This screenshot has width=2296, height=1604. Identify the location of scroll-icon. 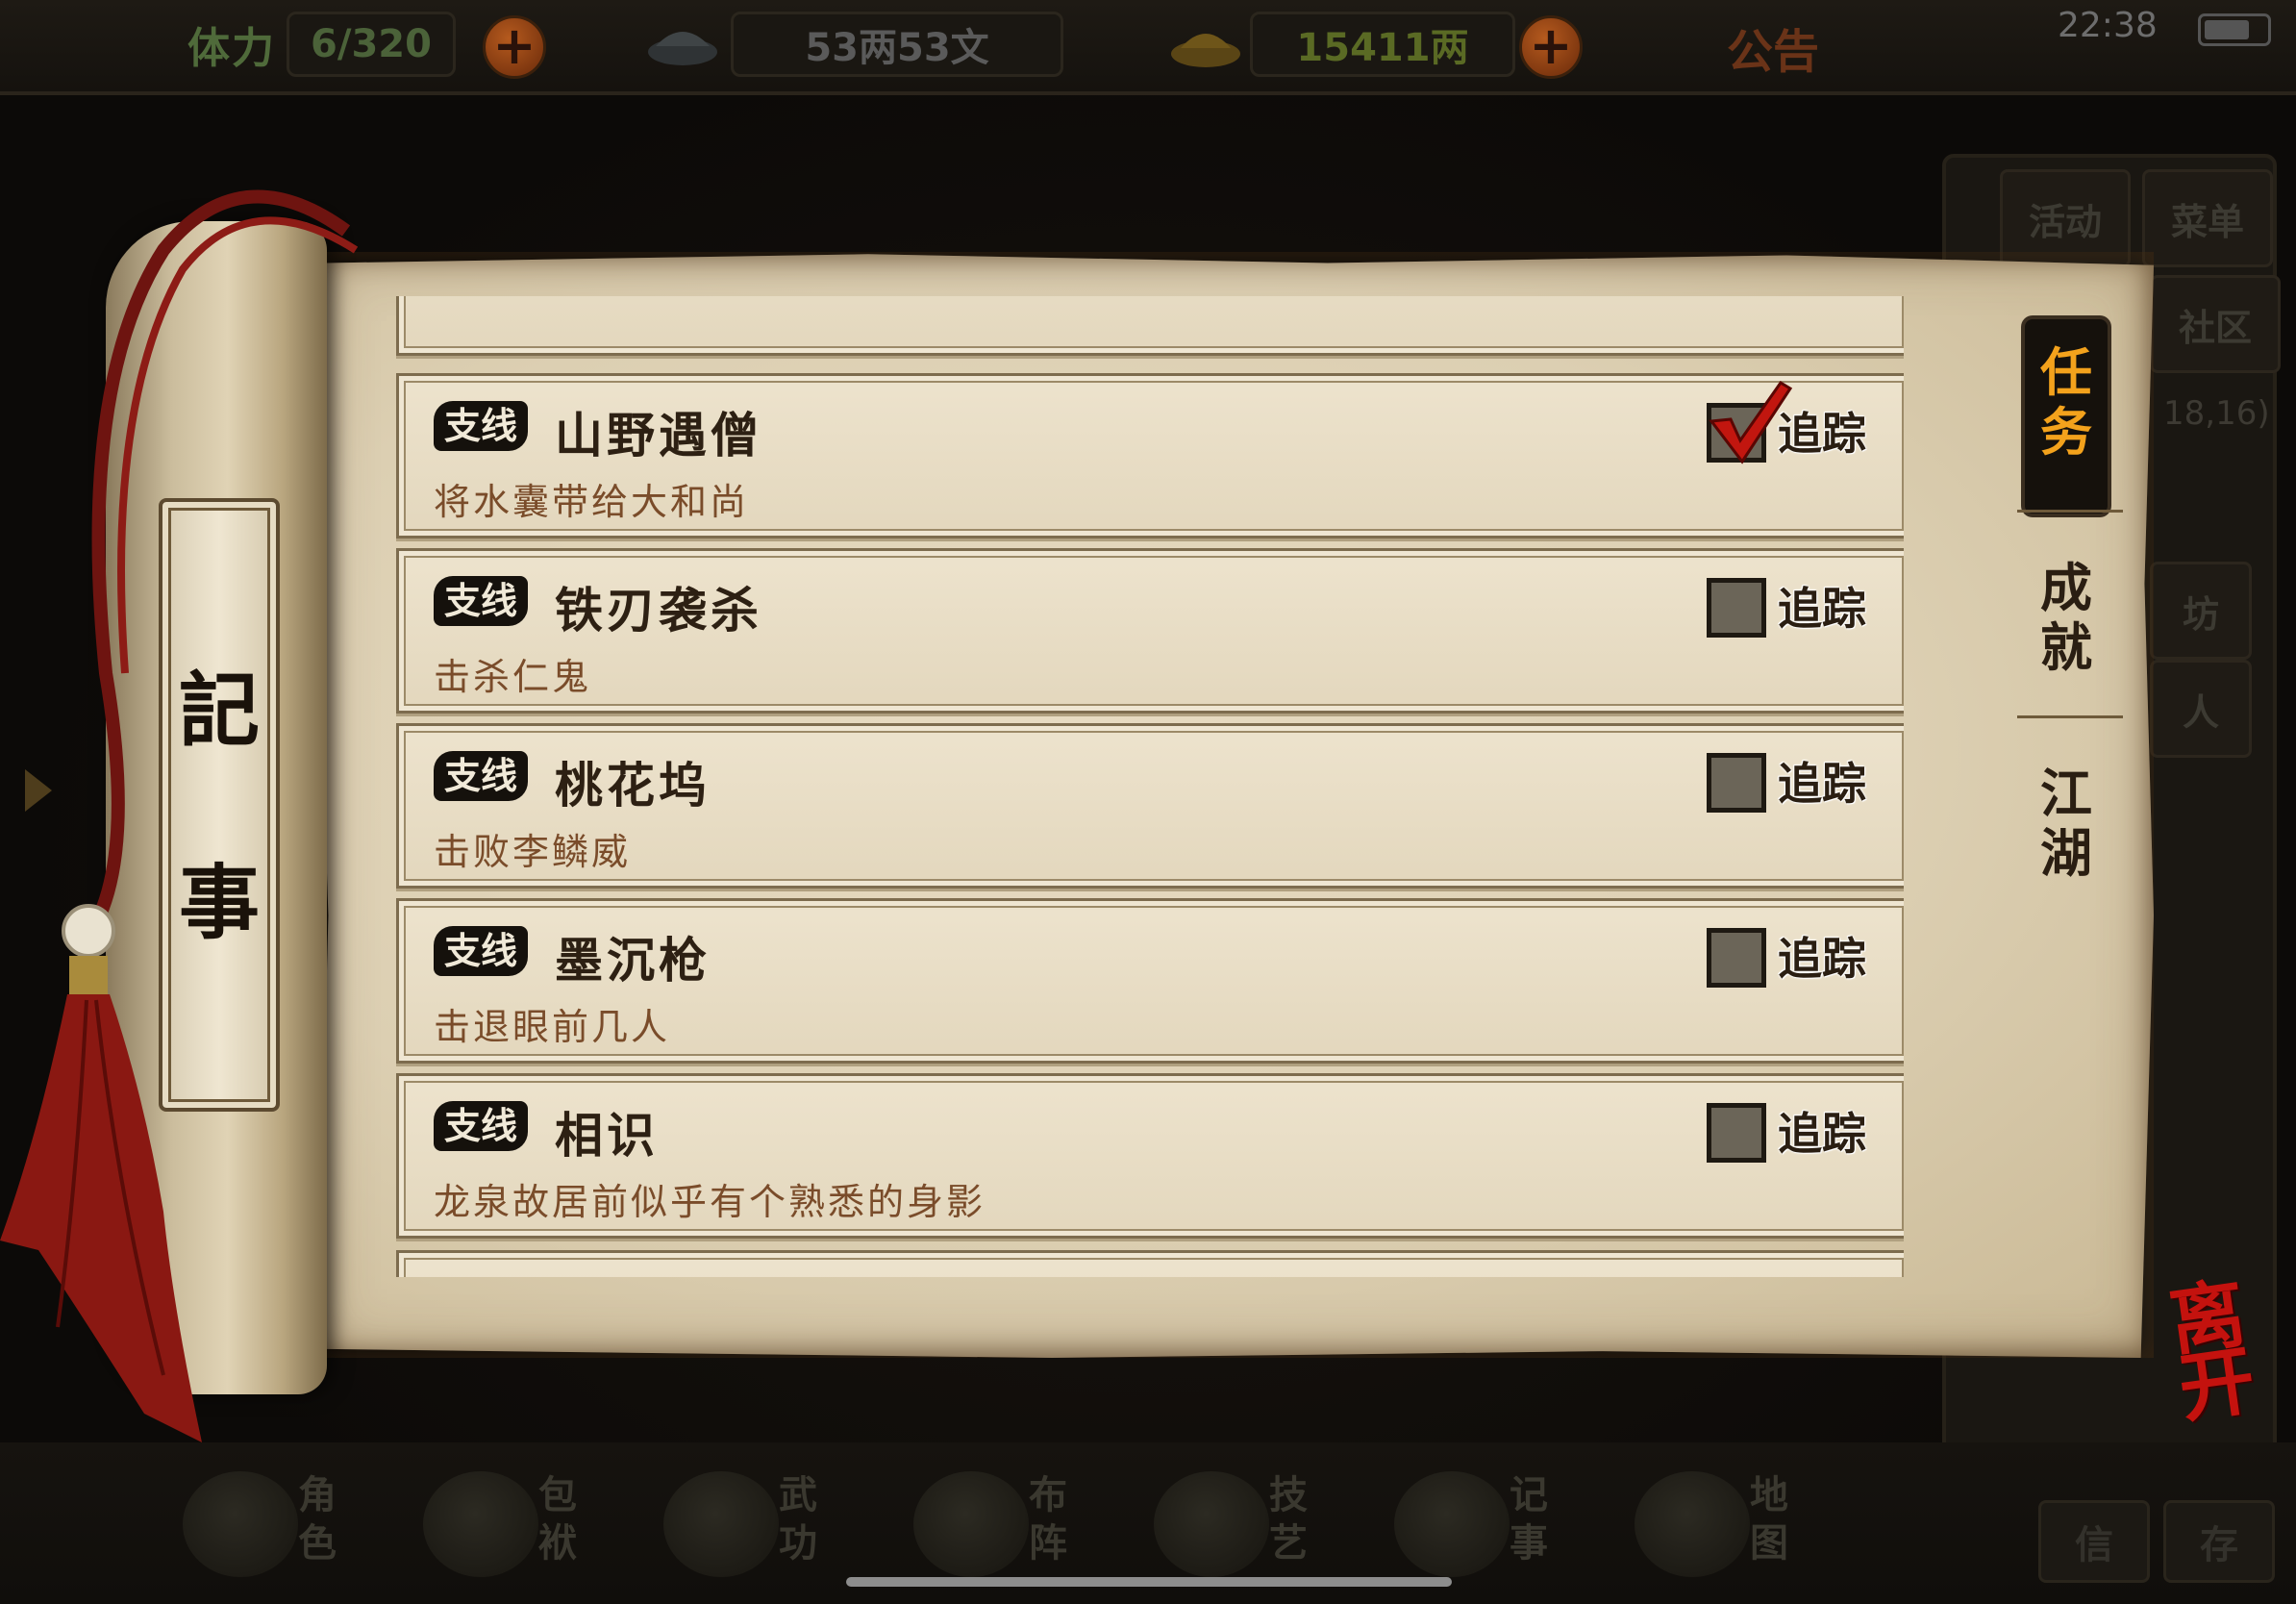
(1452, 1524).